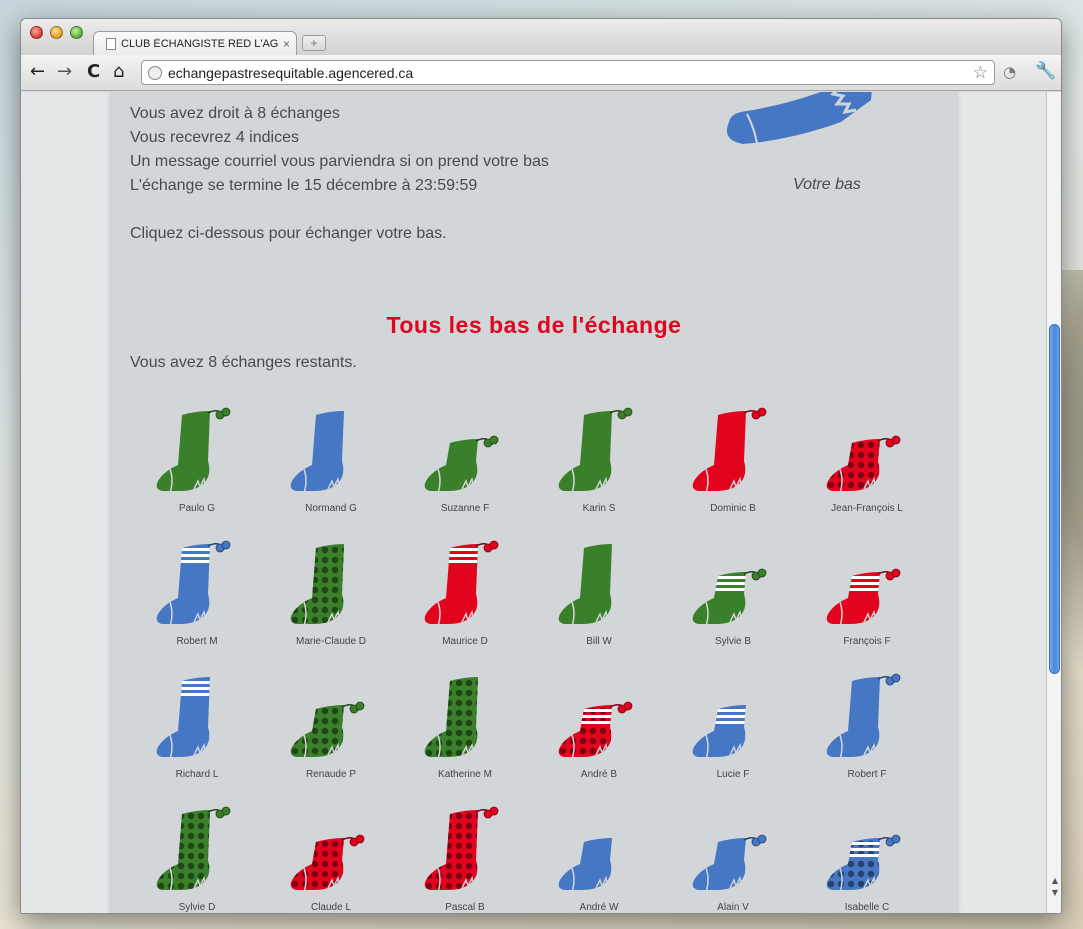 This screenshot has width=1083, height=929. What do you see at coordinates (1055, 882) in the screenshot?
I see `scroll-up-arrow-icon: ▲` at bounding box center [1055, 882].